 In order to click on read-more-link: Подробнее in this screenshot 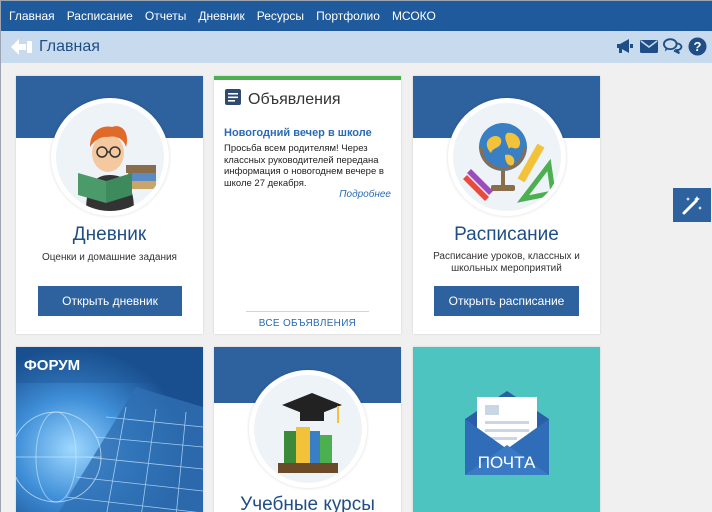, I will do `click(365, 194)`.